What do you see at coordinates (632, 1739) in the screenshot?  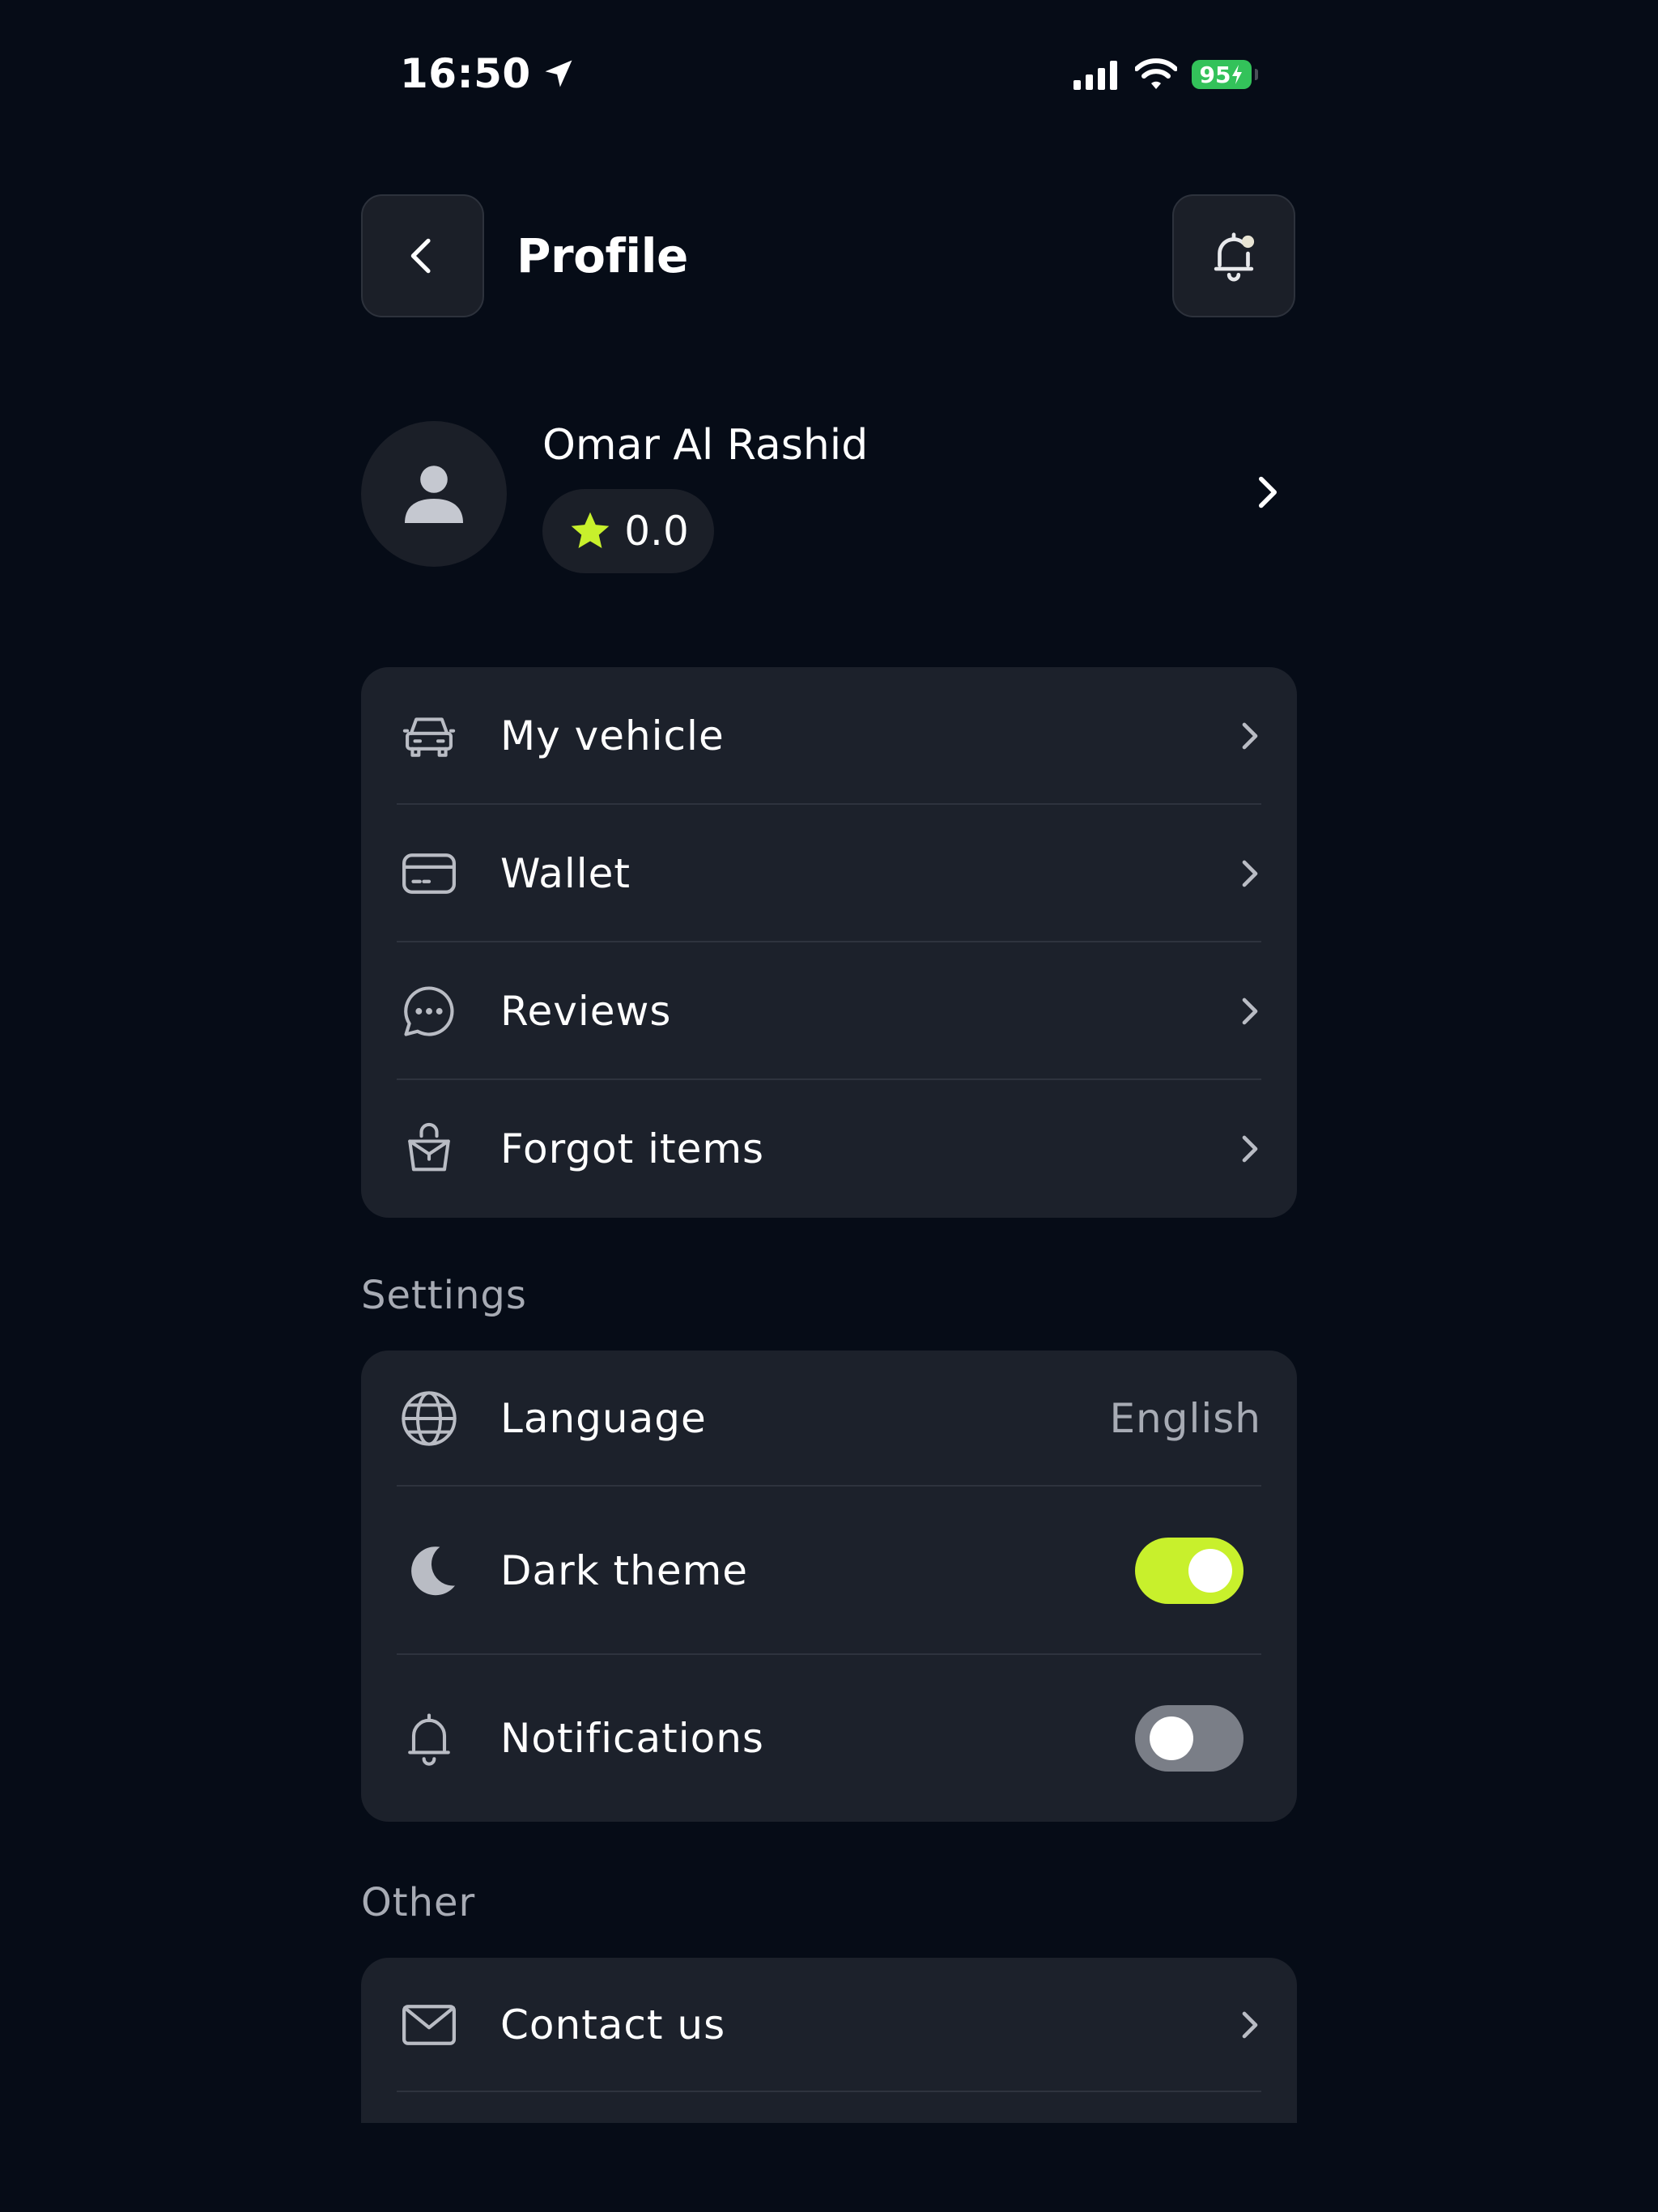 I see `settings-item-label: Notifications` at bounding box center [632, 1739].